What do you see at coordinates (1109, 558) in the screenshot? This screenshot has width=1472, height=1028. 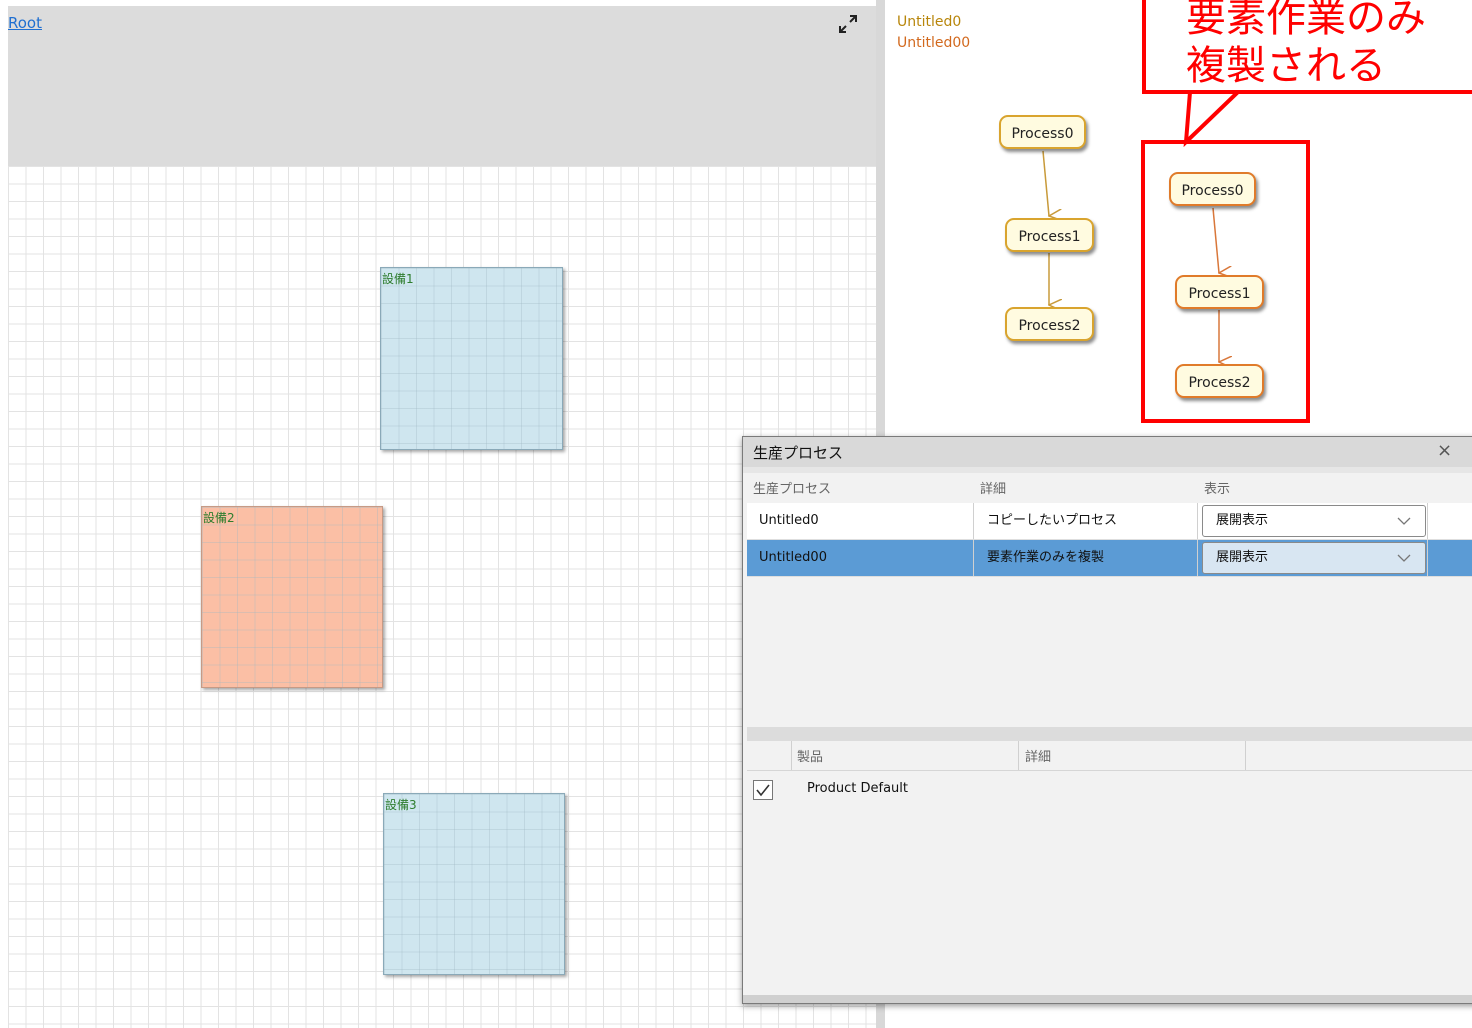 I see `table-row-selected: Untitled00 要素作業のみを複製 展開表示` at bounding box center [1109, 558].